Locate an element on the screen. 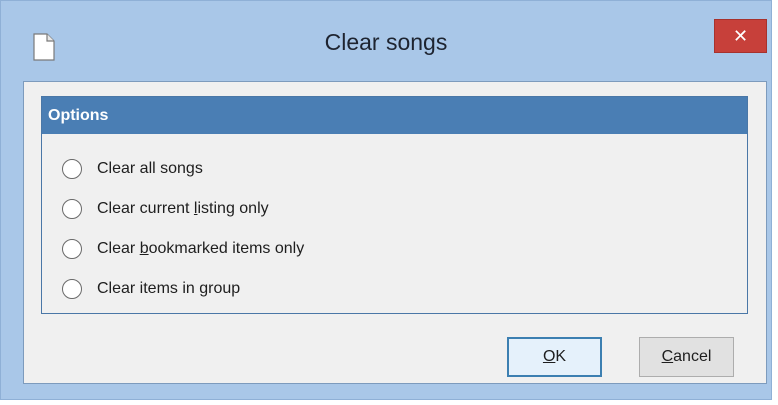 This screenshot has height=405, width=778. option-label: Clear all songs is located at coordinates (150, 168).